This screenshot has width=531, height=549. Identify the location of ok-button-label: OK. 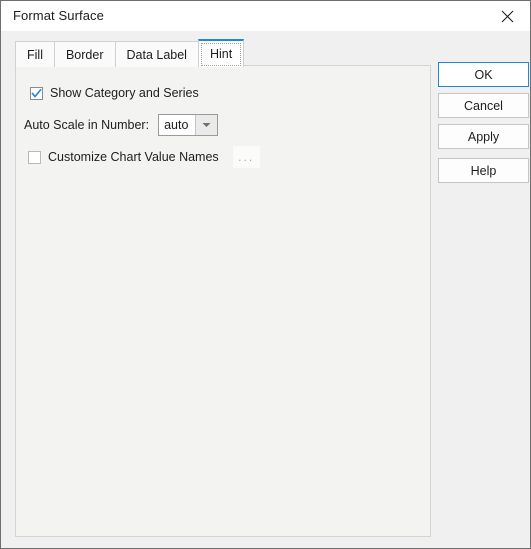
(483, 74).